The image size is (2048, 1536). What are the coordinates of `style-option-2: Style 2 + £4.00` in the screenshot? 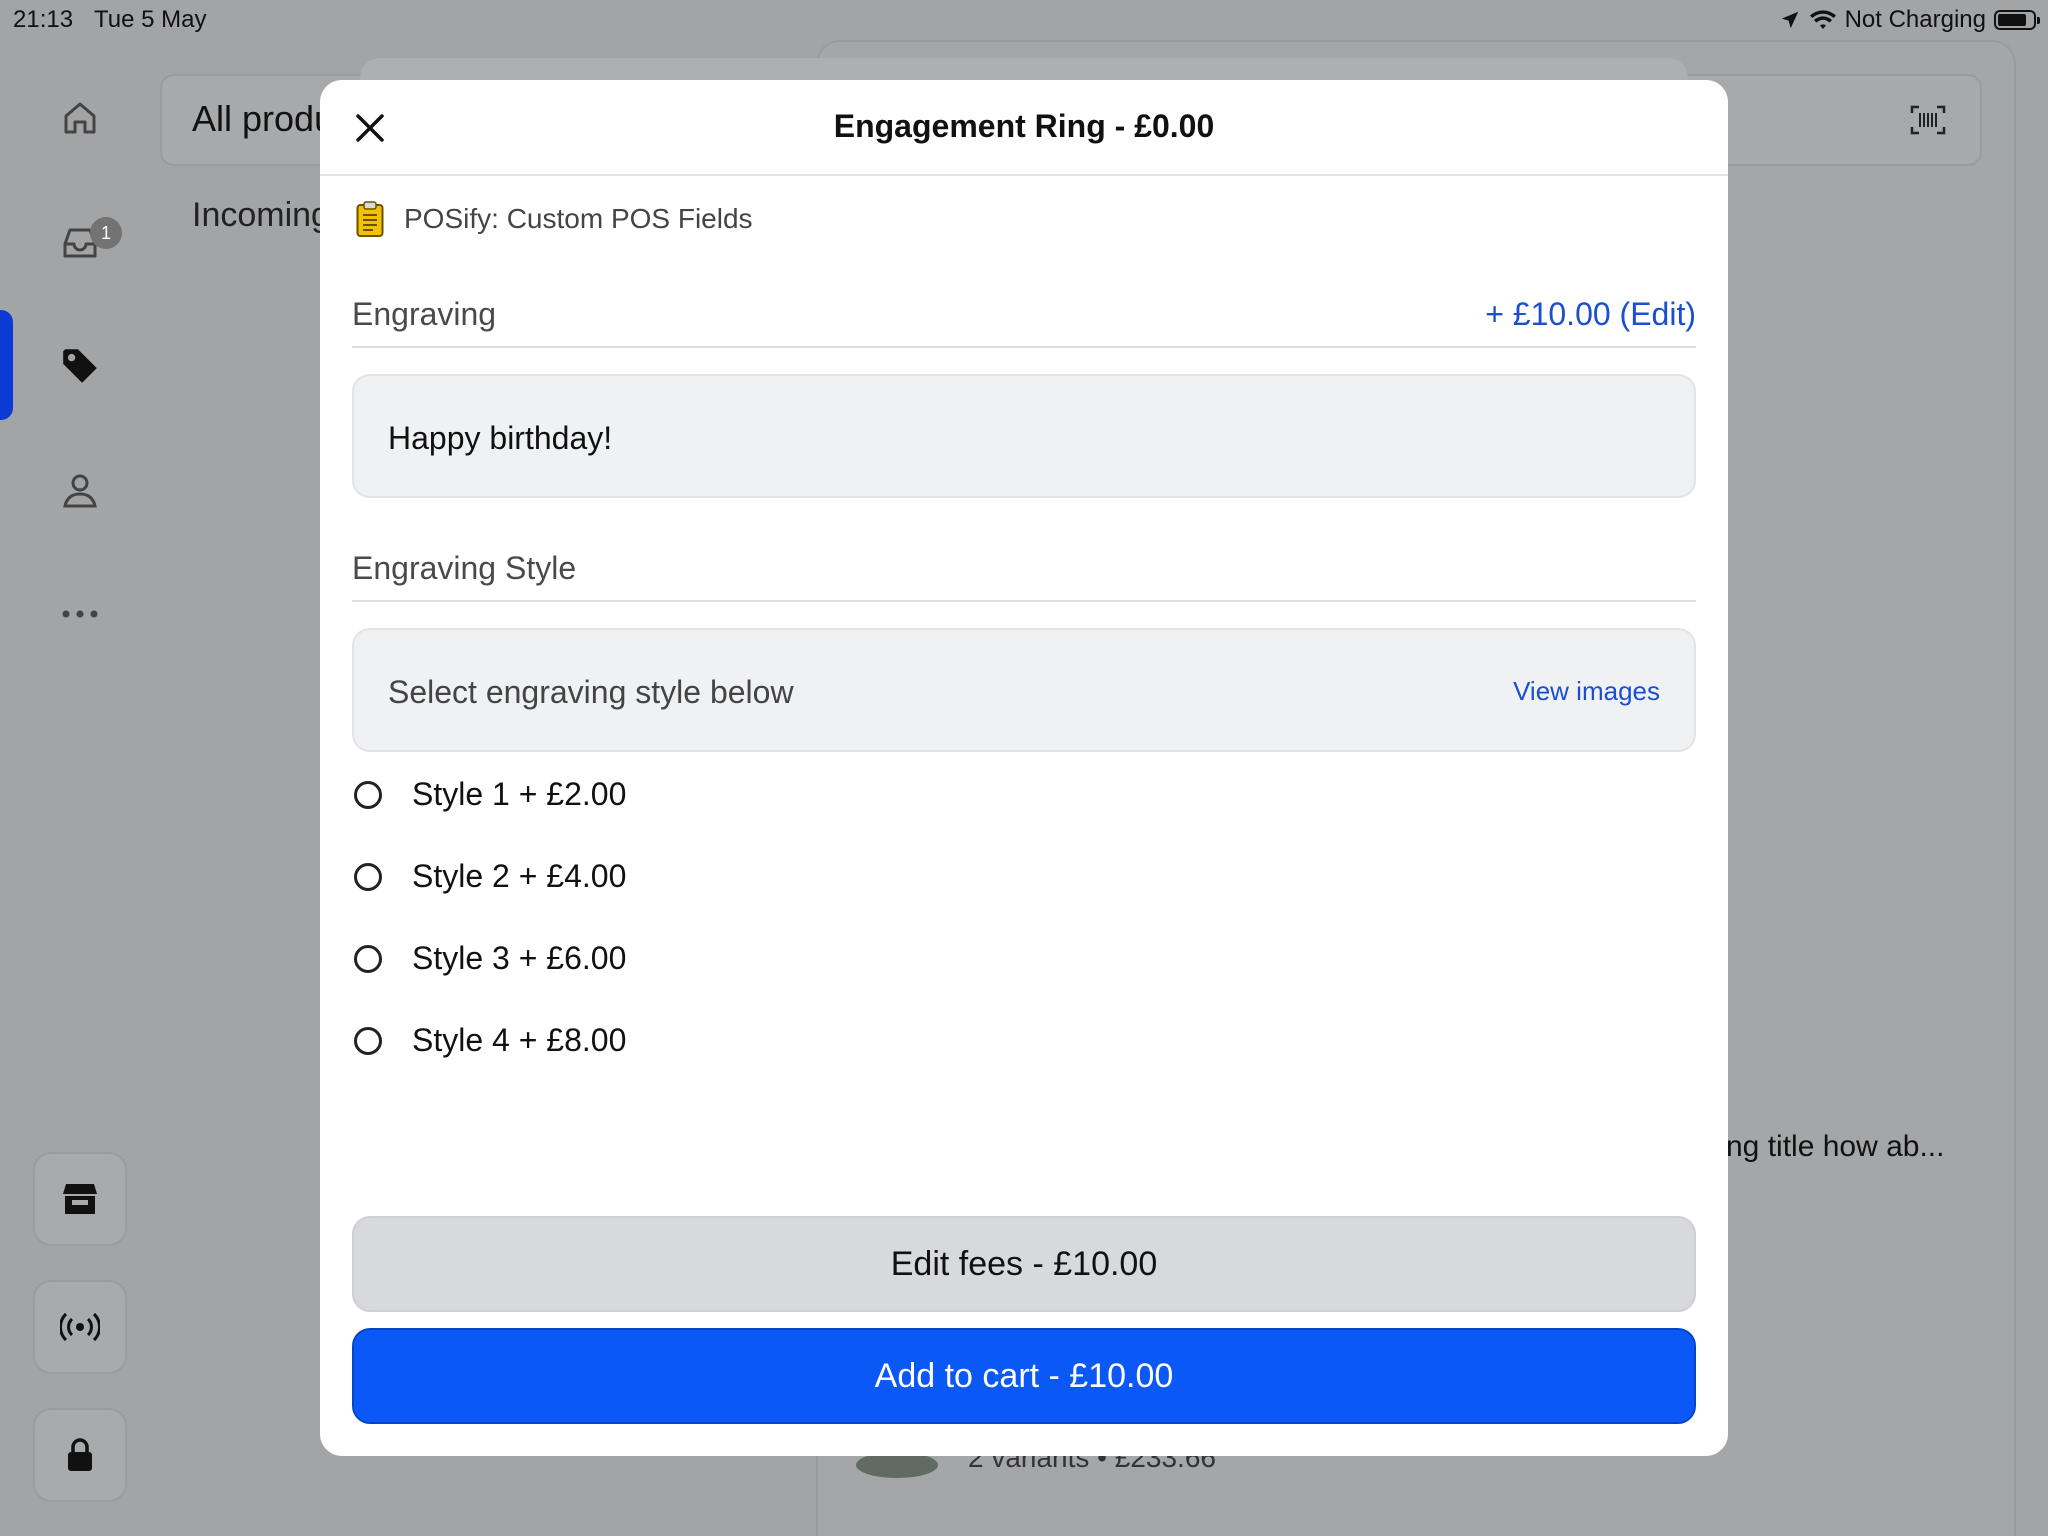 It's located at (490, 876).